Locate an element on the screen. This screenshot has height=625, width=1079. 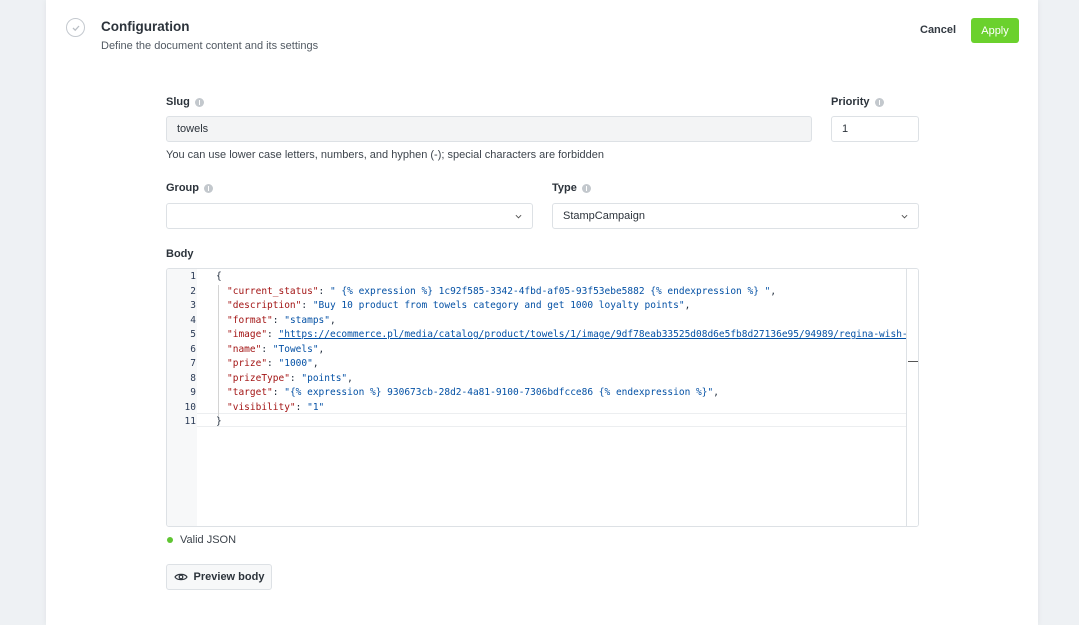
active-line-highlight is located at coordinates (553, 420).